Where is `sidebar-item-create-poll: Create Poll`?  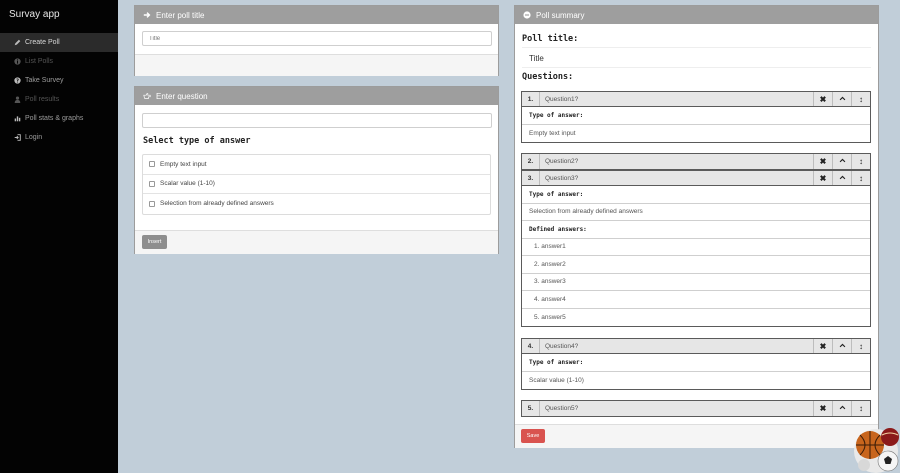 sidebar-item-create-poll: Create Poll is located at coordinates (59, 42).